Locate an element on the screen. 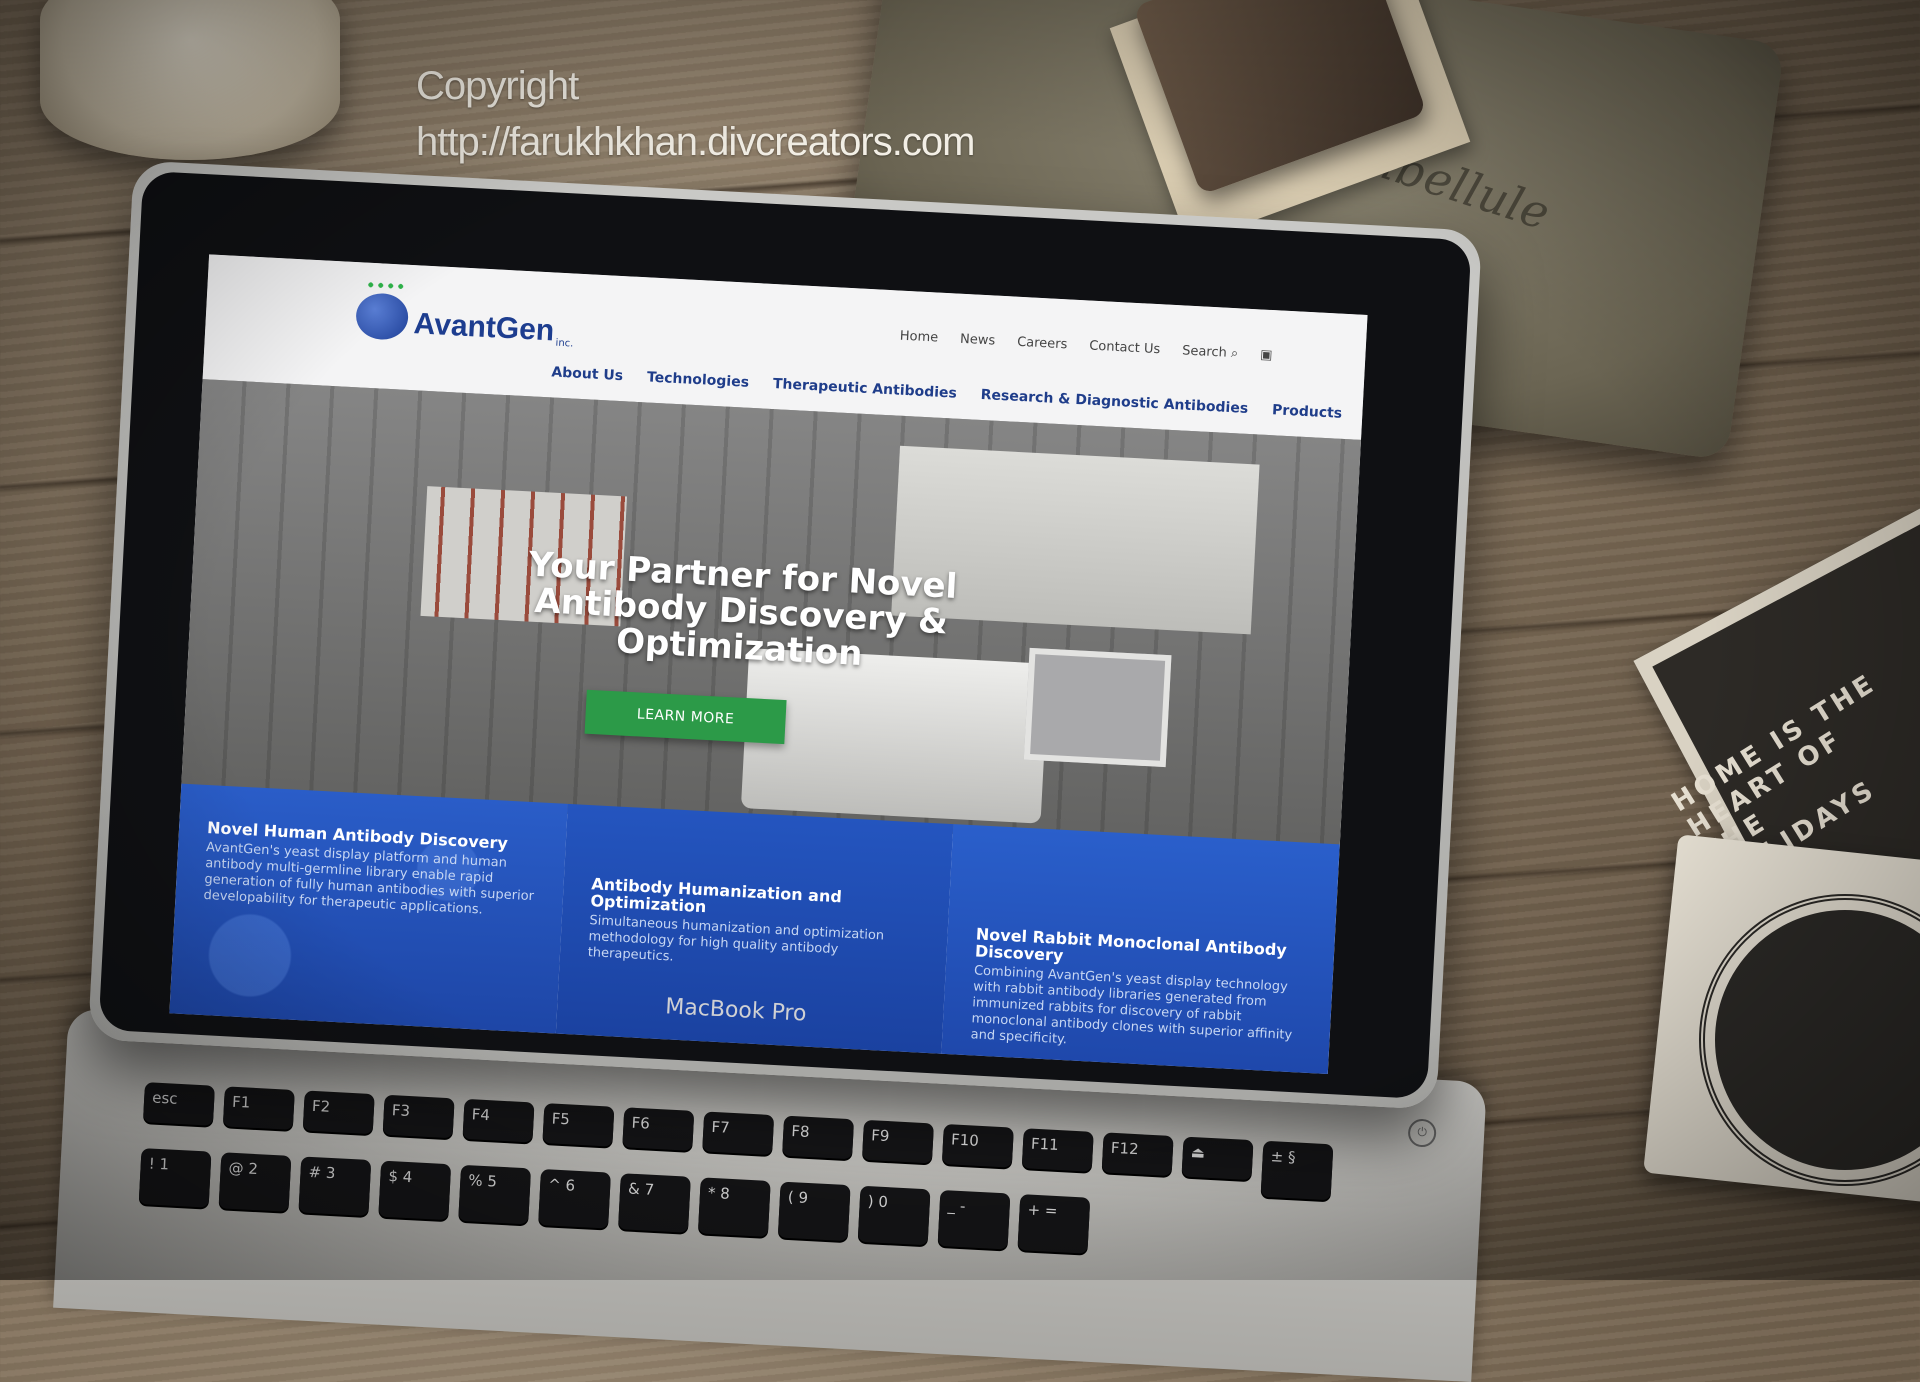  search-icon: ⌕ is located at coordinates (1234, 353).